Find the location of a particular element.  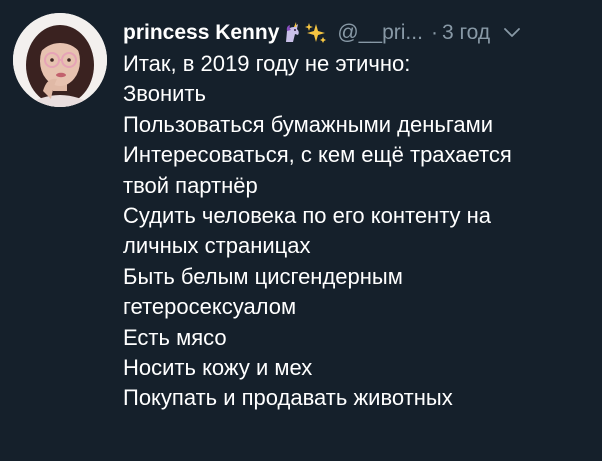

avatar is located at coordinates (60, 60).